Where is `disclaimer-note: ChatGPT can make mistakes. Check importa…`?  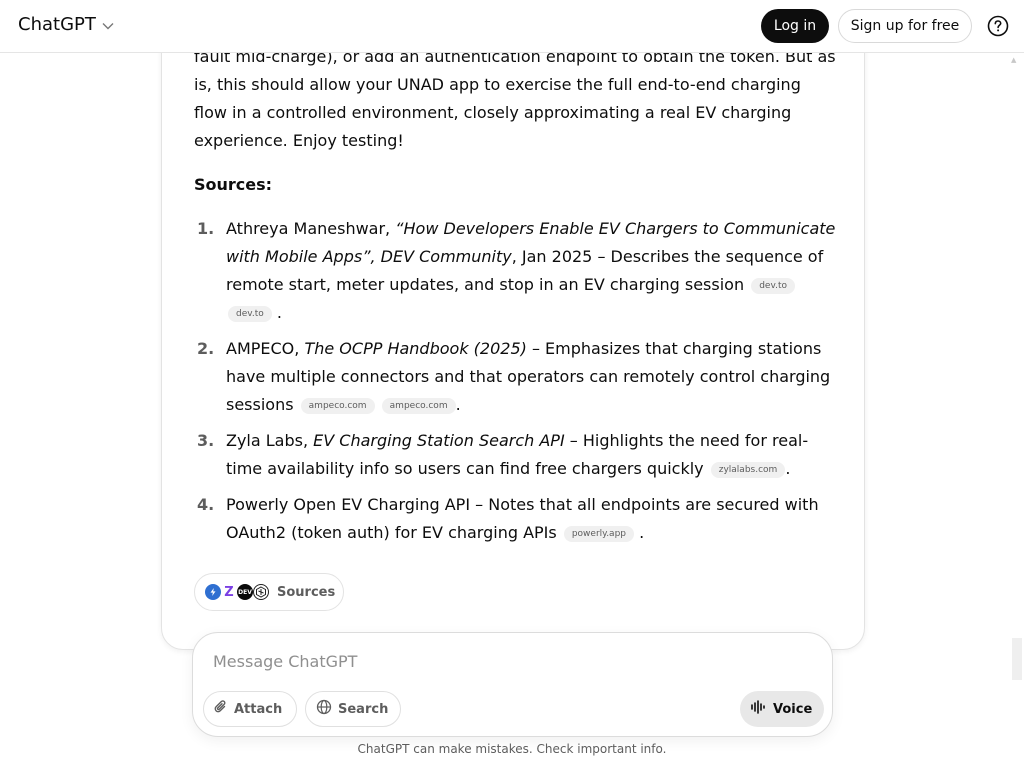 disclaimer-note: ChatGPT can make mistakes. Check importa… is located at coordinates (512, 749).